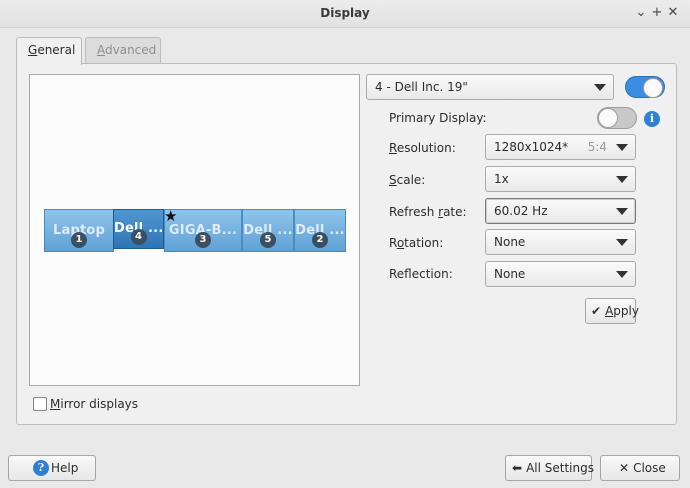 The width and height of the screenshot is (690, 488). I want to click on primary-star-icon: ★, so click(171, 216).